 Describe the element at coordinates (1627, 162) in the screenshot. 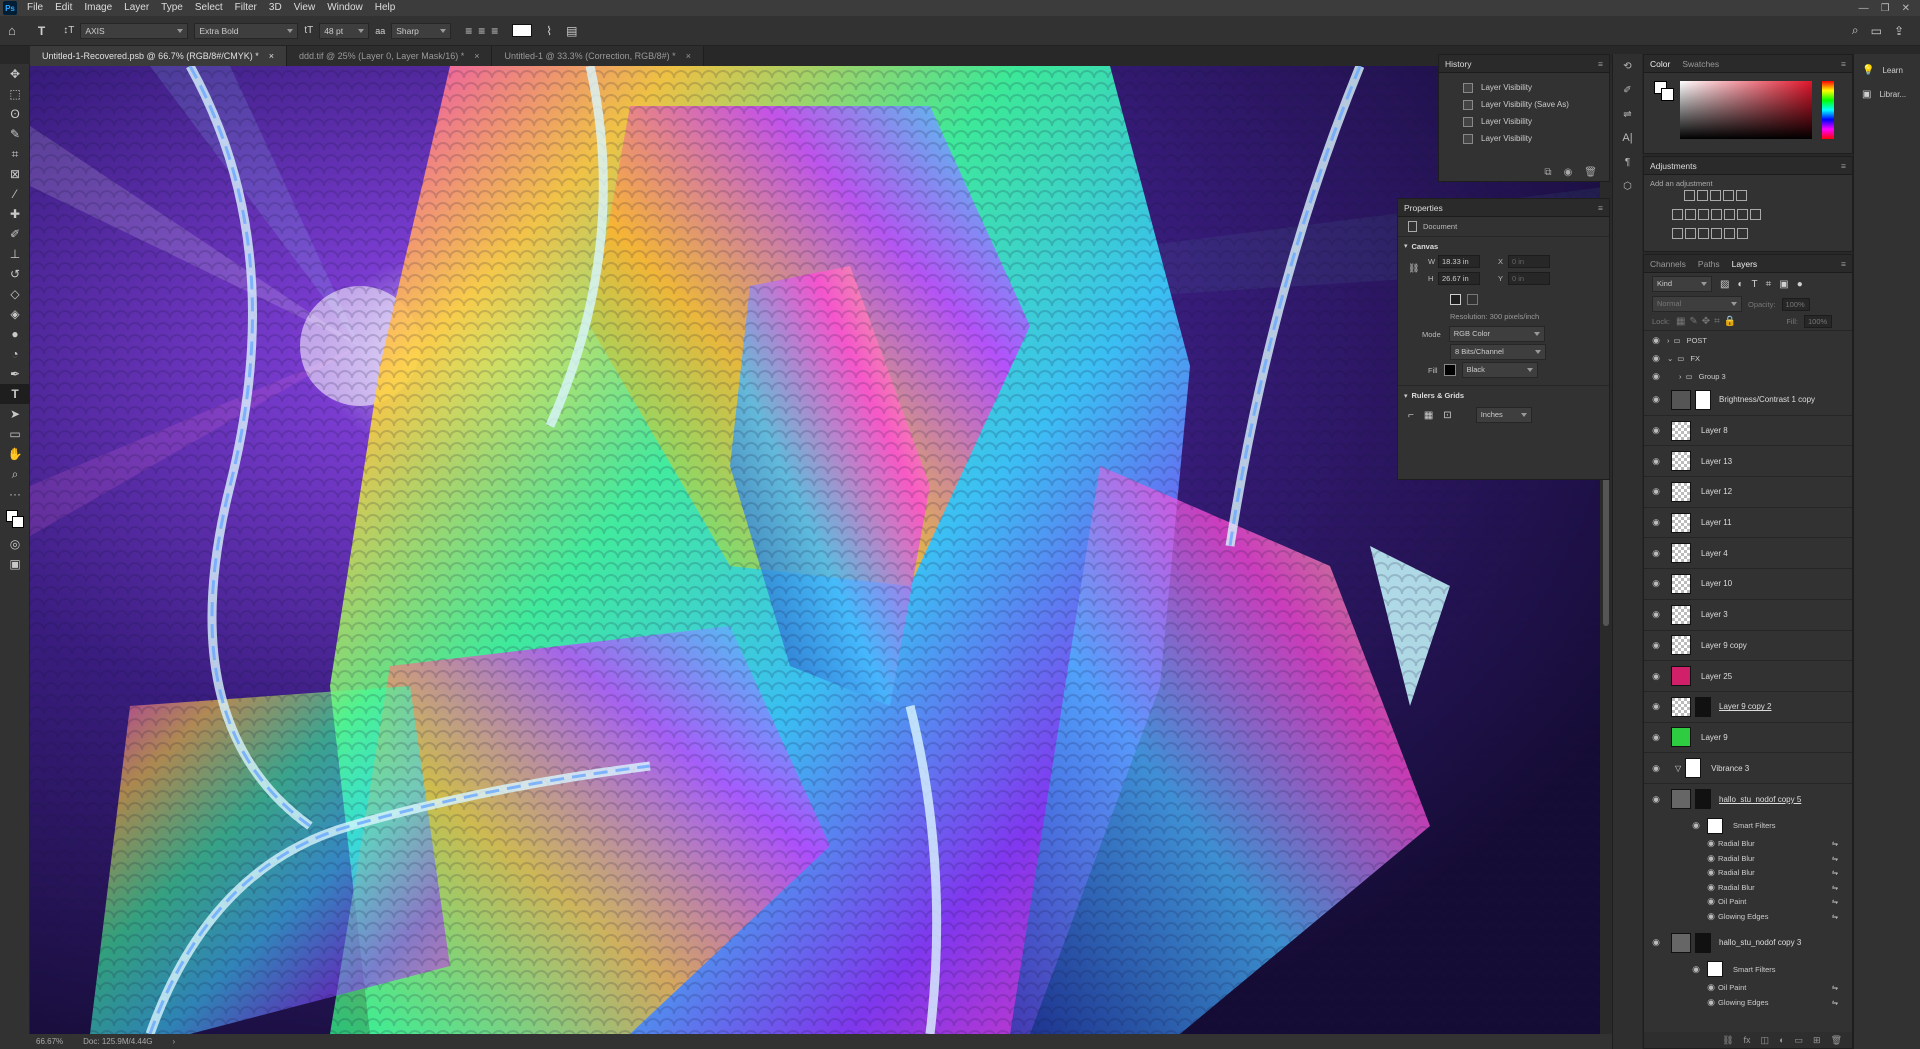

I see `paragraph-icon: ¶` at that location.